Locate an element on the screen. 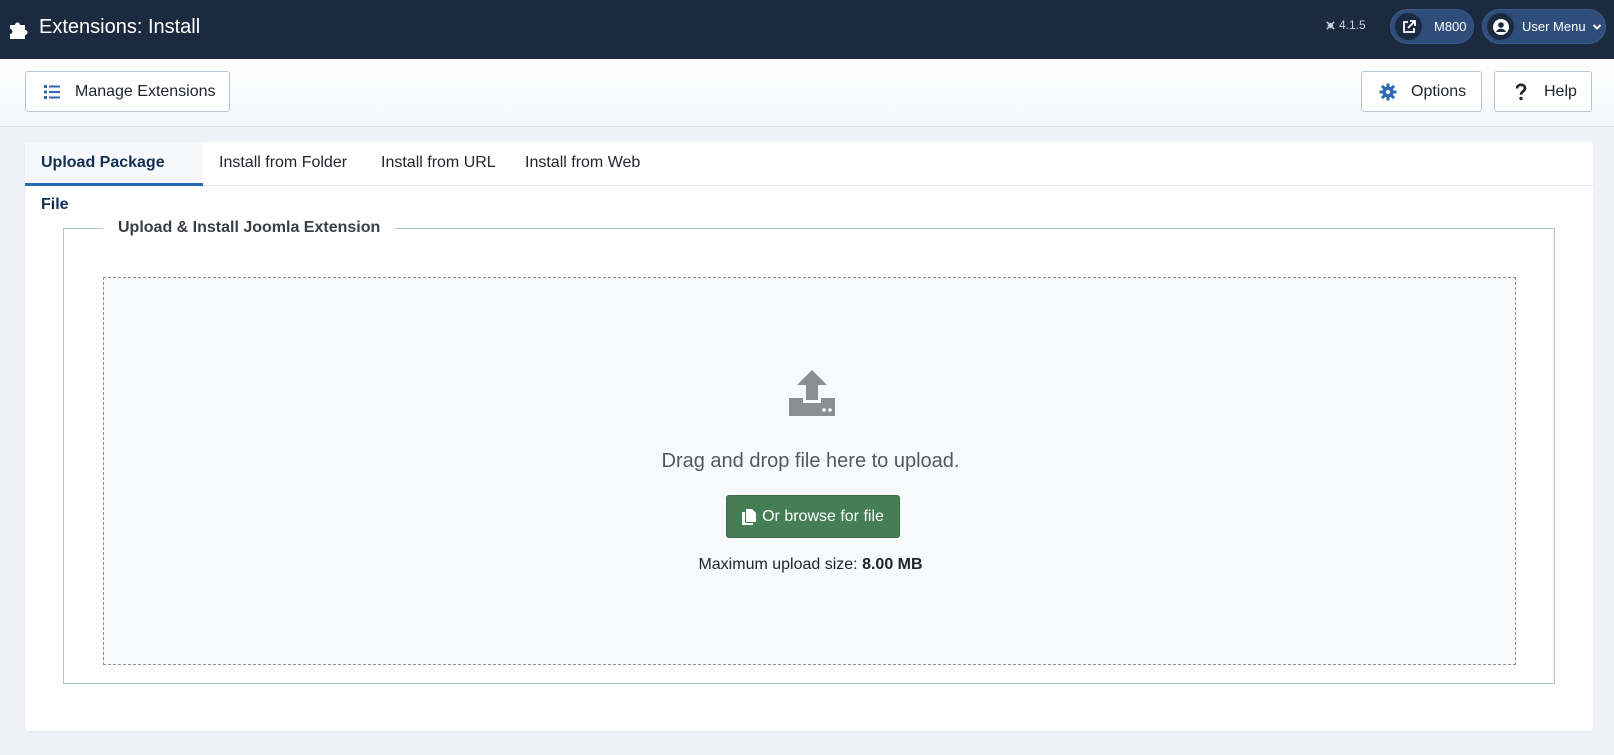  manage-extensions-button: Manage Extensions is located at coordinates (127, 91).